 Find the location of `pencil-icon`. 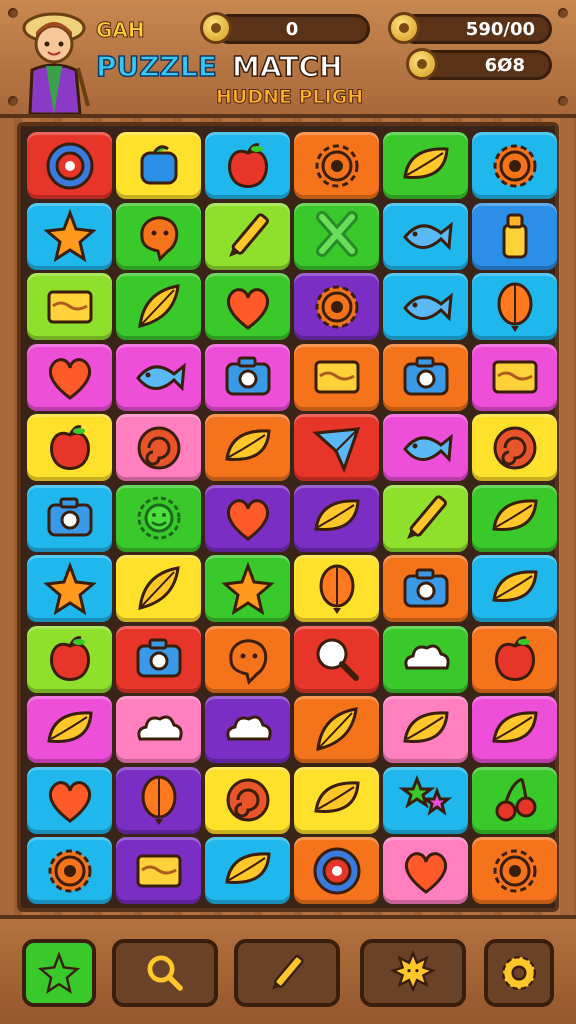

pencil-icon is located at coordinates (426, 517).